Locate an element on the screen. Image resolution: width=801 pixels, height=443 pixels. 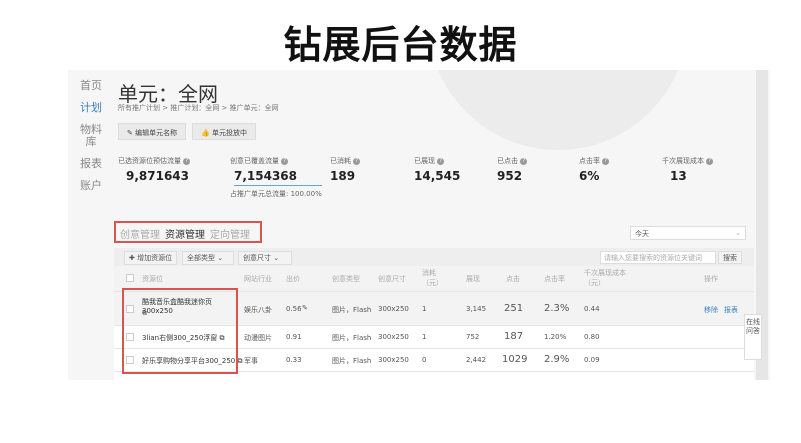
stat-clicks: 已点击 ? 952 is located at coordinates (512, 169).